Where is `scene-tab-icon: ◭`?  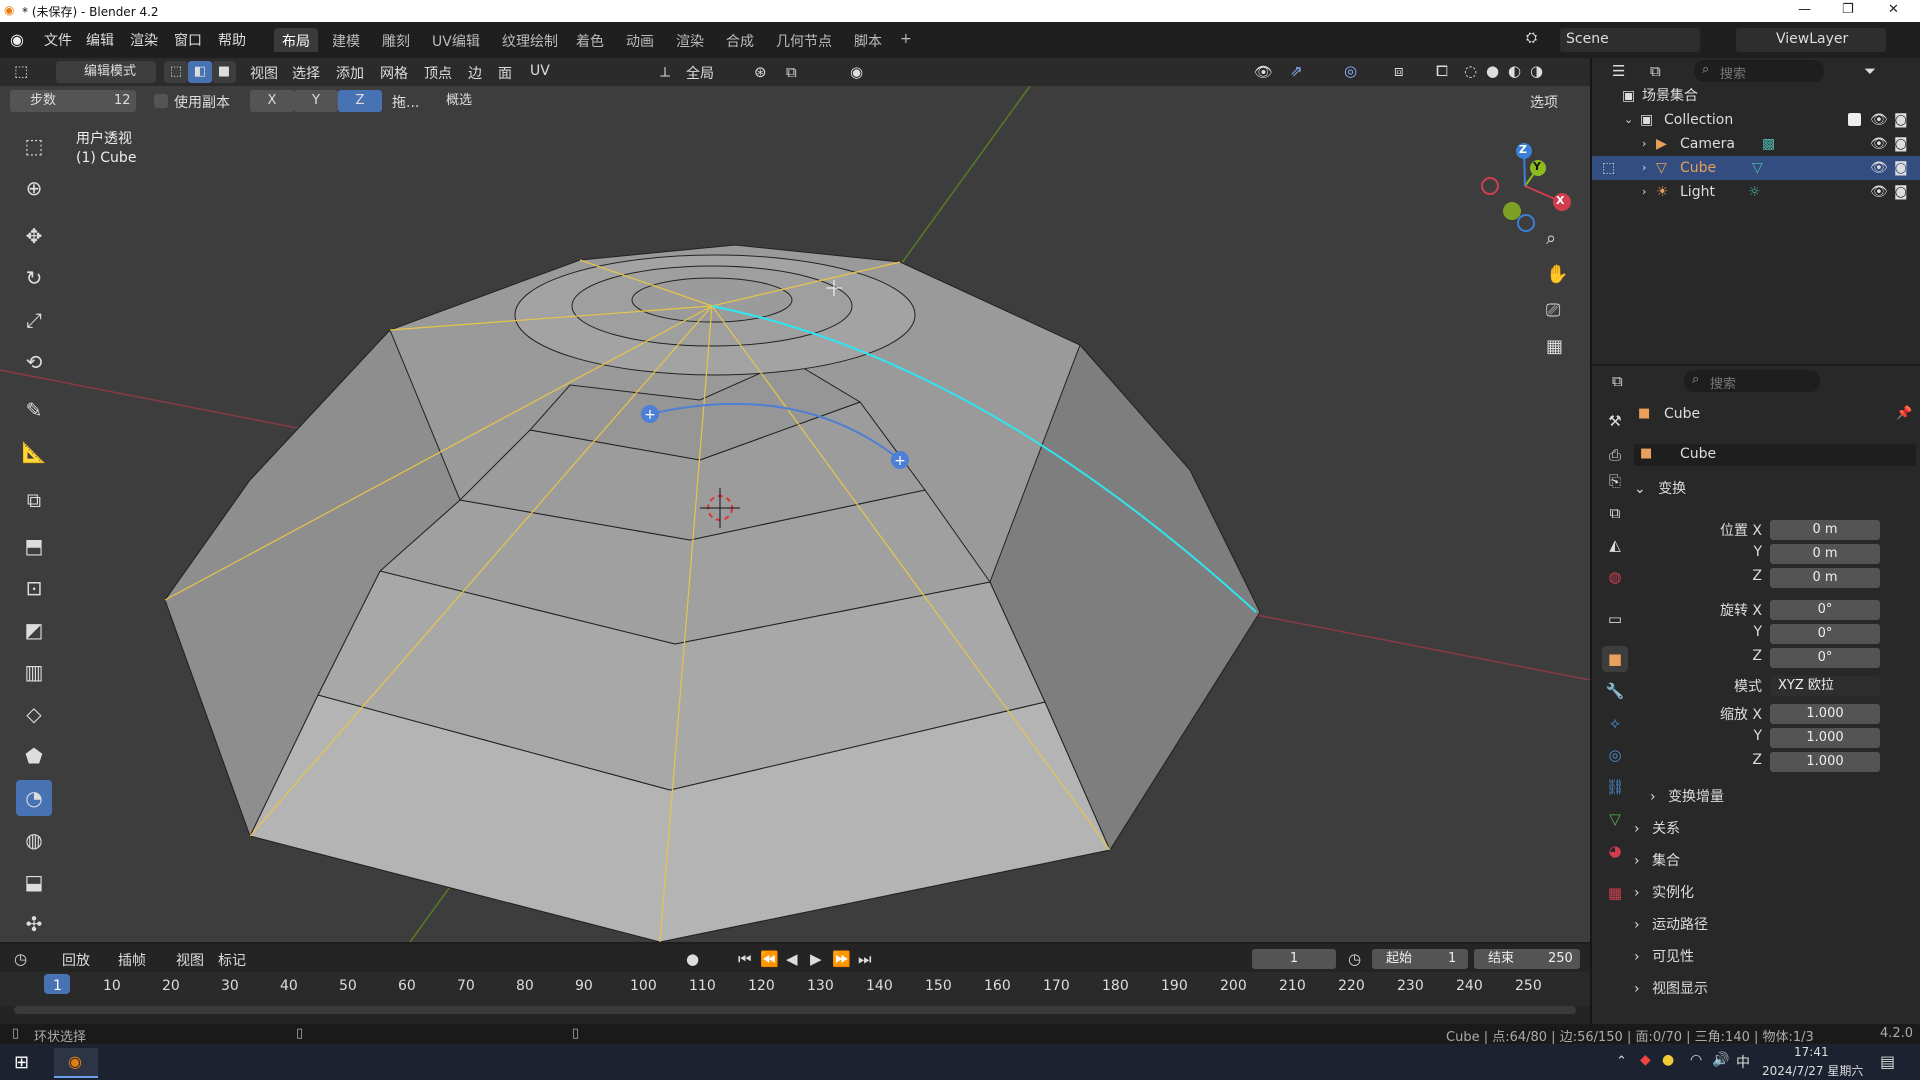 scene-tab-icon: ◭ is located at coordinates (1615, 545).